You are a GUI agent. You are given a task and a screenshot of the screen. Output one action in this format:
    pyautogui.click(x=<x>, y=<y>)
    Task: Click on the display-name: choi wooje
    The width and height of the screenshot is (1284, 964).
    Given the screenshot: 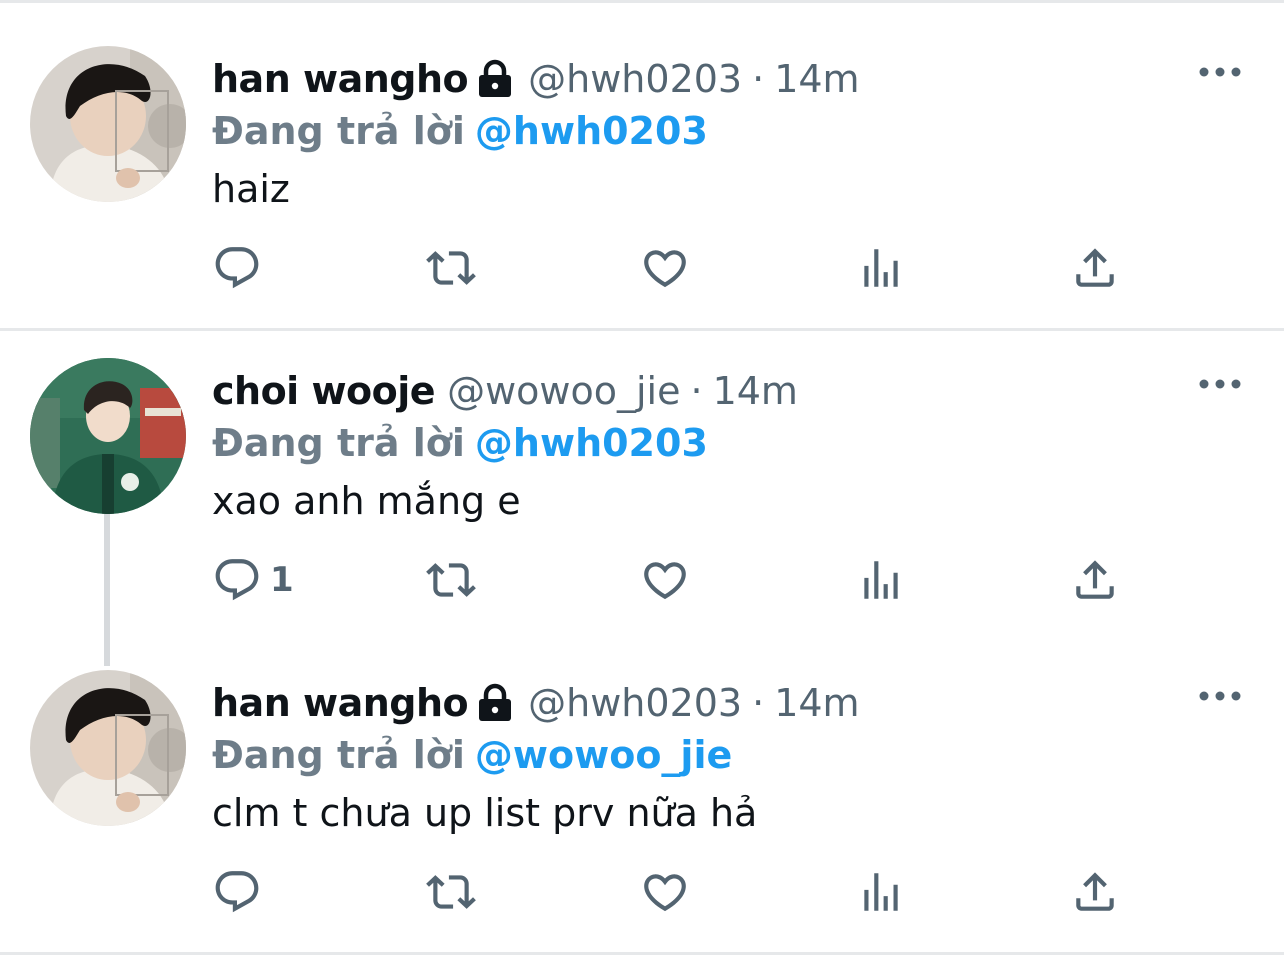 What is the action you would take?
    pyautogui.click(x=324, y=391)
    